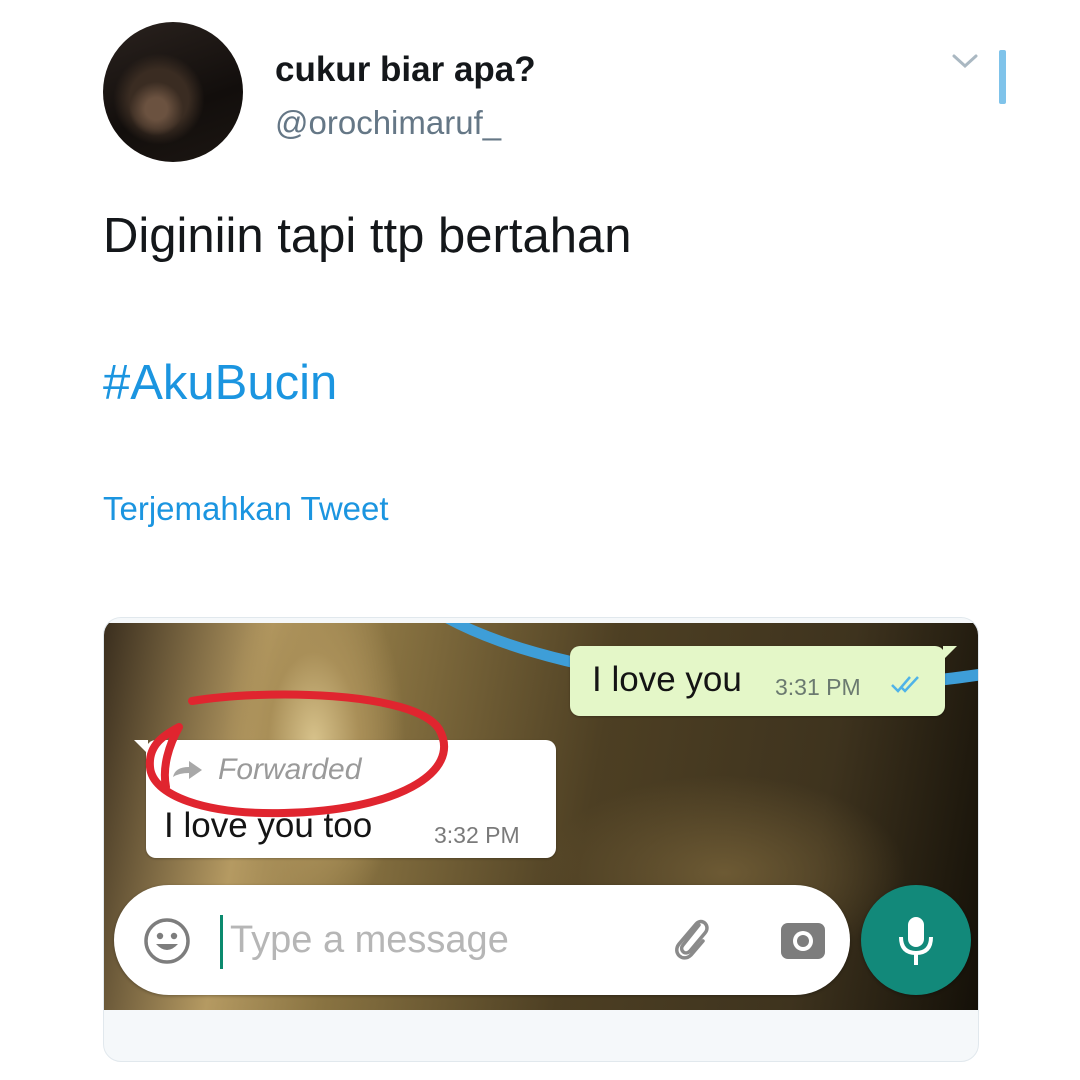 This screenshot has height=1080, width=1080. I want to click on hashtag-link: #AkuBucin, so click(220, 383).